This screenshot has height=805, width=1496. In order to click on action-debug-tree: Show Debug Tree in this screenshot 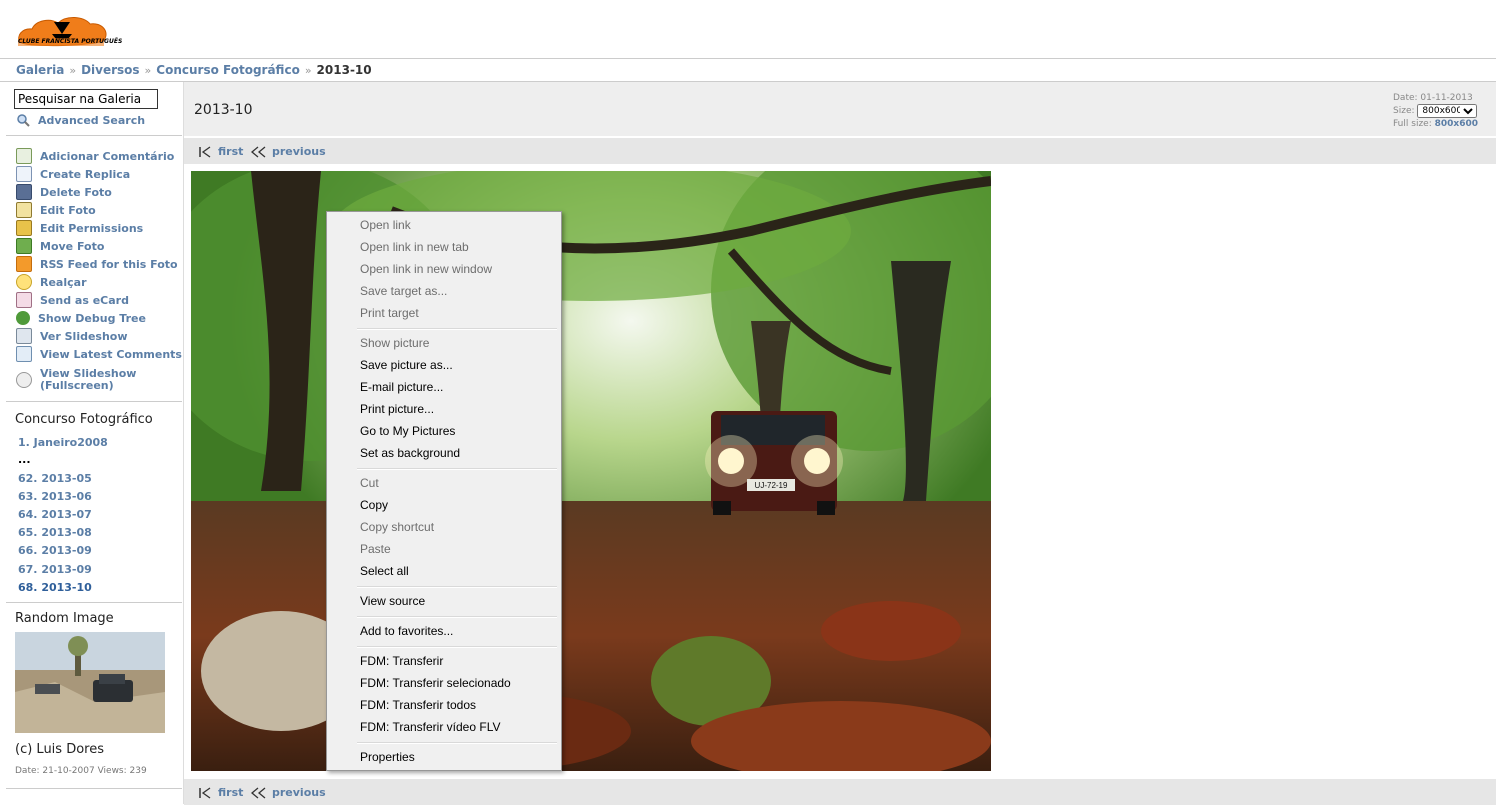, I will do `click(81, 318)`.